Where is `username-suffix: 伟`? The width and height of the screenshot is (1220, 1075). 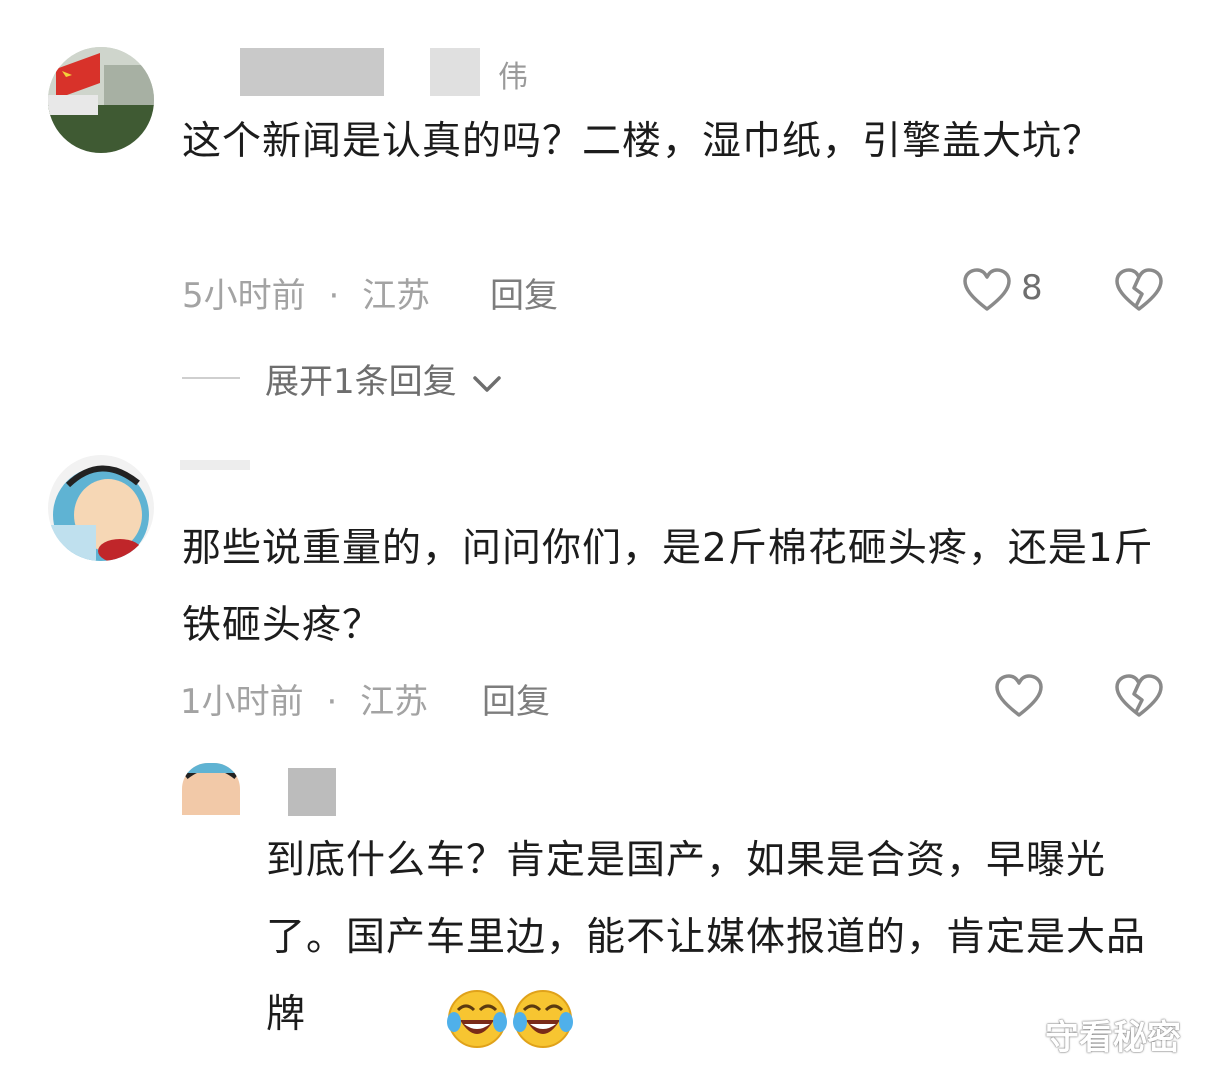 username-suffix: 伟 is located at coordinates (513, 77).